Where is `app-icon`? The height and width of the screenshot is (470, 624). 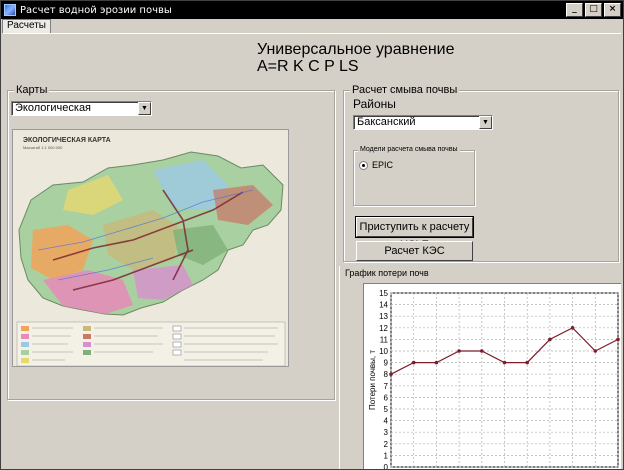 app-icon is located at coordinates (10, 10).